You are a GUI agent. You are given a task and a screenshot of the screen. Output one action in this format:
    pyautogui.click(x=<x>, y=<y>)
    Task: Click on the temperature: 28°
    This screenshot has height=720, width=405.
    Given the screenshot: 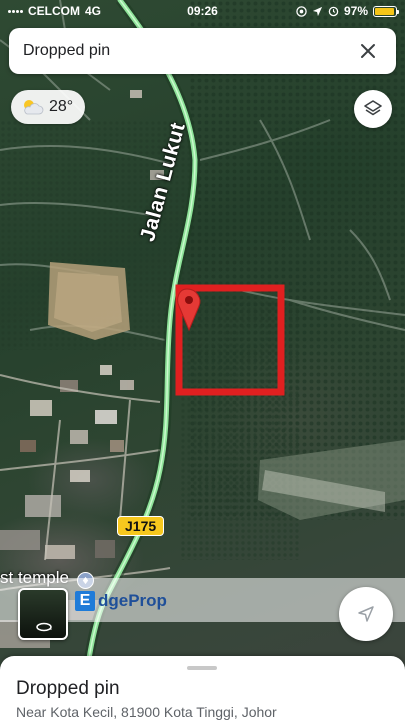 What is the action you would take?
    pyautogui.click(x=61, y=106)
    